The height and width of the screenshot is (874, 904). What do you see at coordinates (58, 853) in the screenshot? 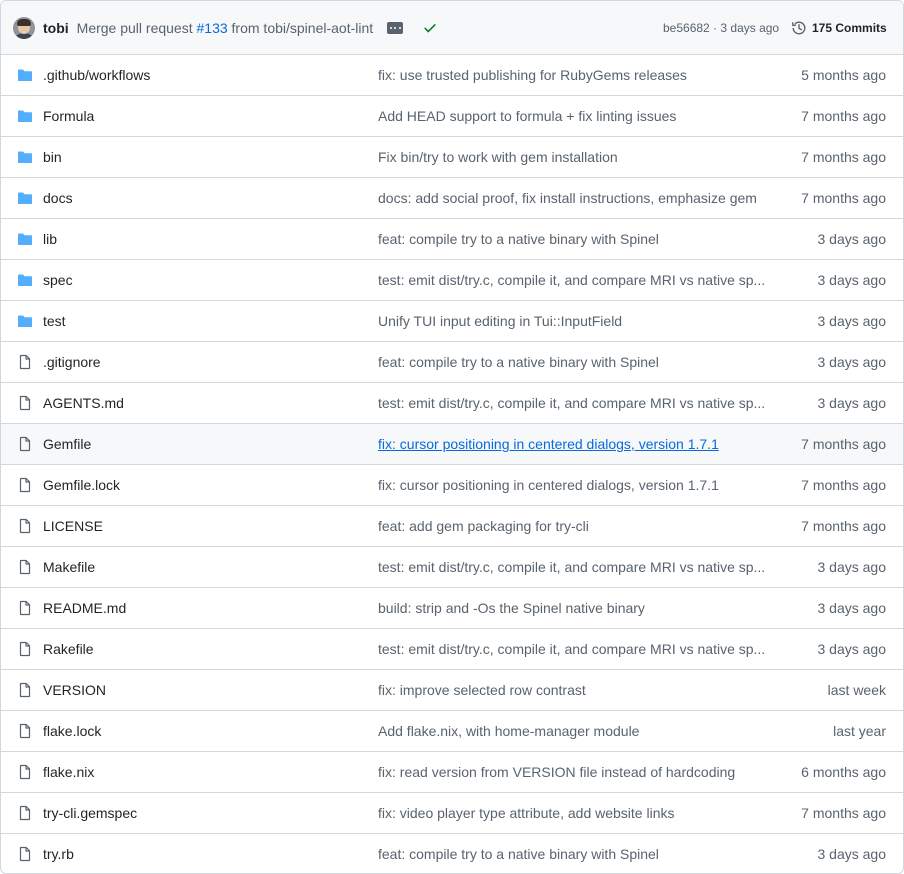
I see `file-name-link: try.rb` at bounding box center [58, 853].